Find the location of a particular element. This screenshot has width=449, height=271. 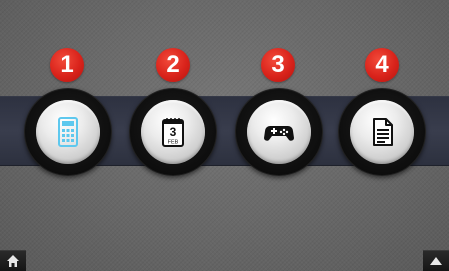

app-number-badge-2: 2 is located at coordinates (173, 65).